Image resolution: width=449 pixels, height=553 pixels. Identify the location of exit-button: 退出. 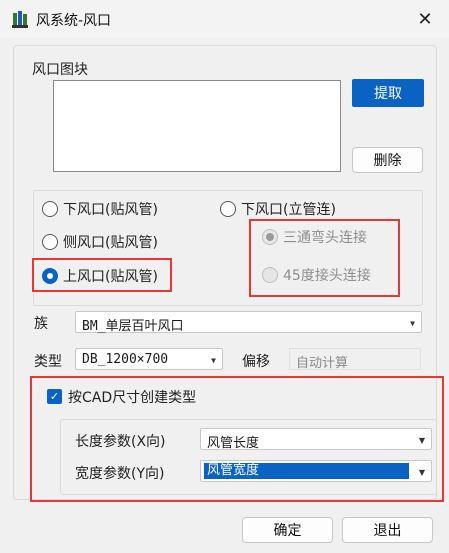
(387, 530).